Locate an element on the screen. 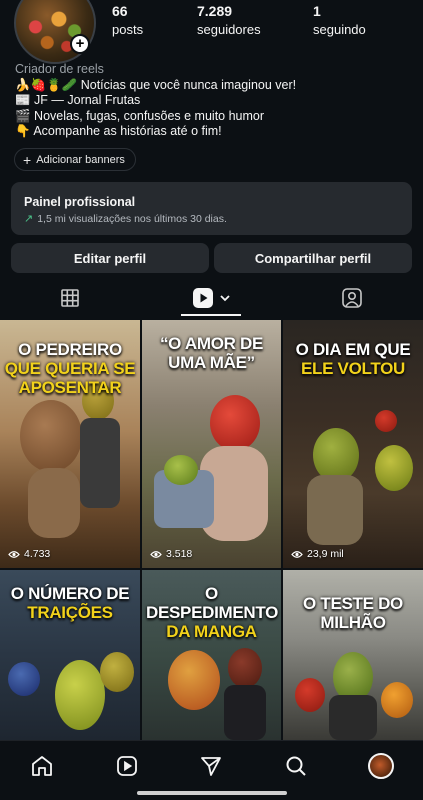  following-label: seguindo is located at coordinates (339, 29).